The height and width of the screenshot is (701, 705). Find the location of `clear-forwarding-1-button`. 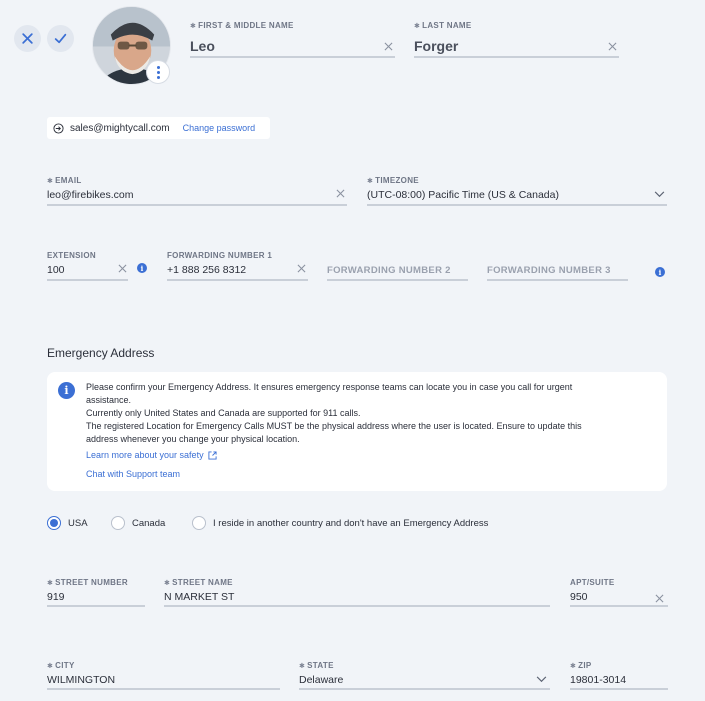

clear-forwarding-1-button is located at coordinates (301, 268).